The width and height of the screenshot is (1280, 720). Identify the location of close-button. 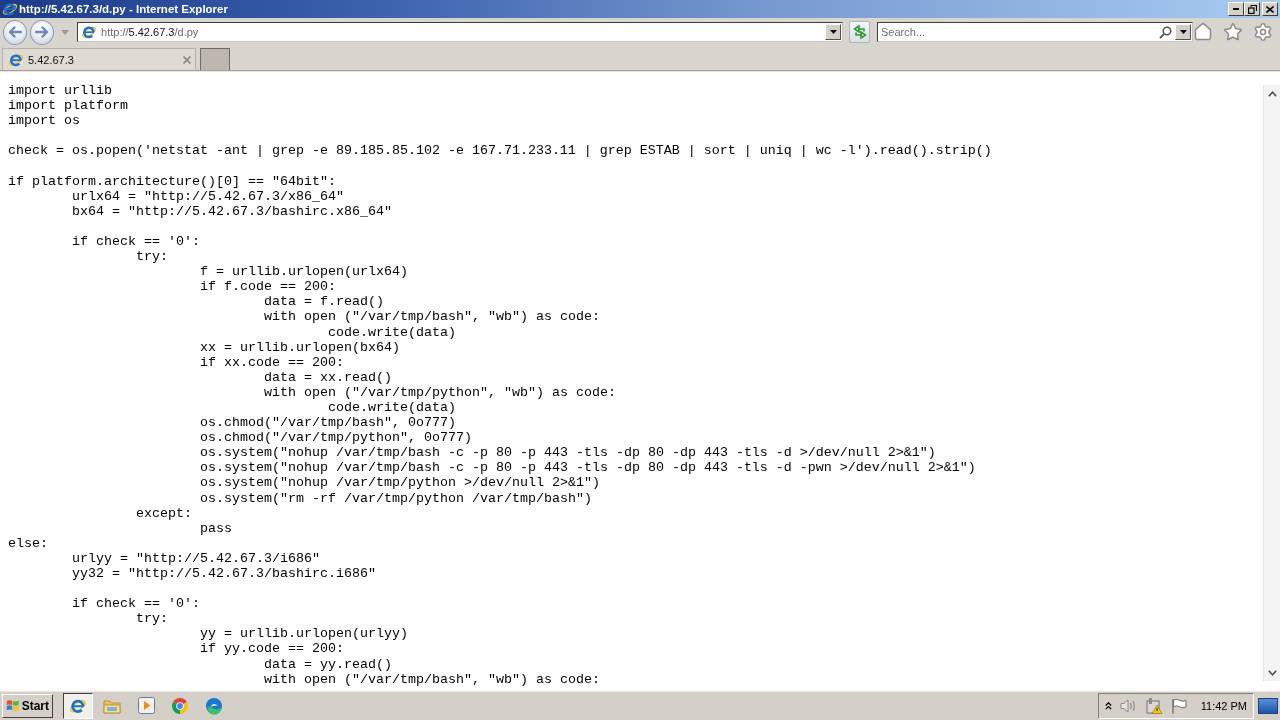
(1270, 9).